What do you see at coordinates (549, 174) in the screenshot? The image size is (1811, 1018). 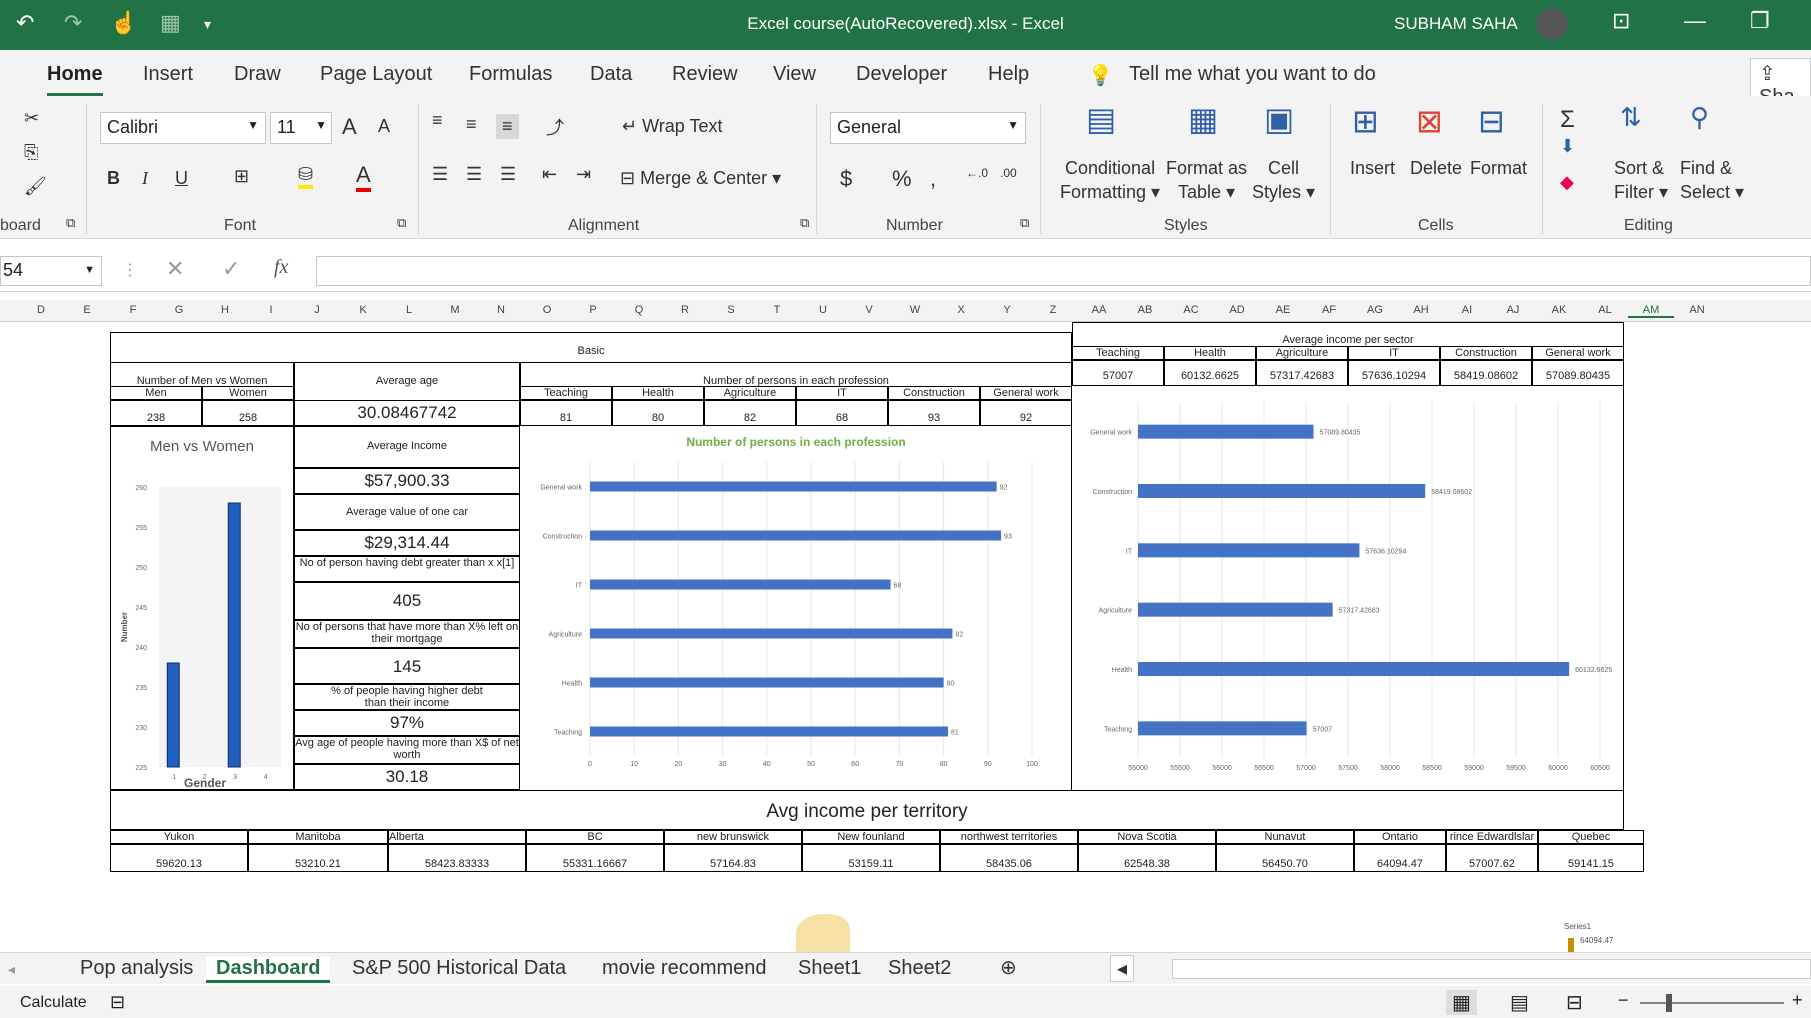 I see `decrease-indent-icon: ⇤` at bounding box center [549, 174].